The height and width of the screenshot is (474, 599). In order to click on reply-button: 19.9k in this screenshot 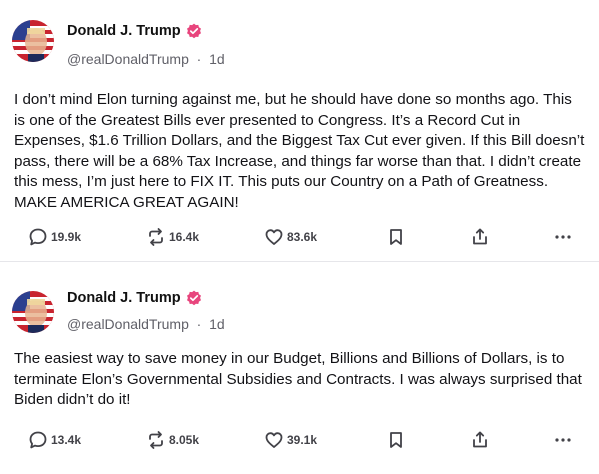, I will do `click(54, 237)`.